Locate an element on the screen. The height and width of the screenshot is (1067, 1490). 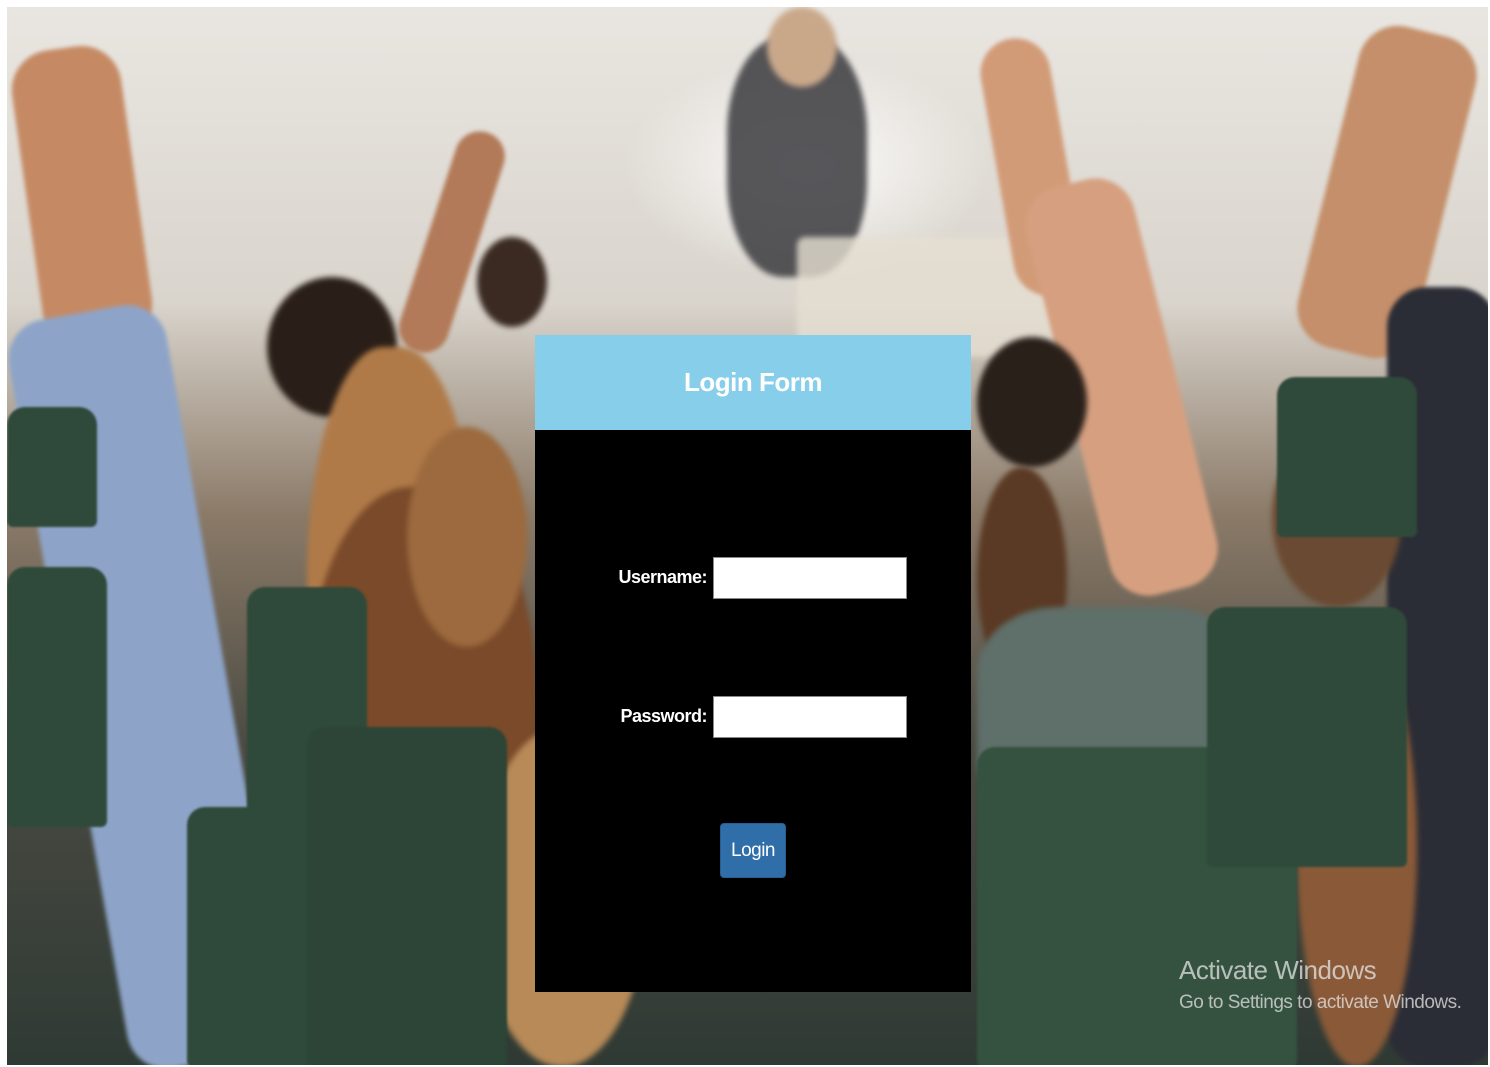
username-row: Username: is located at coordinates (753, 578).